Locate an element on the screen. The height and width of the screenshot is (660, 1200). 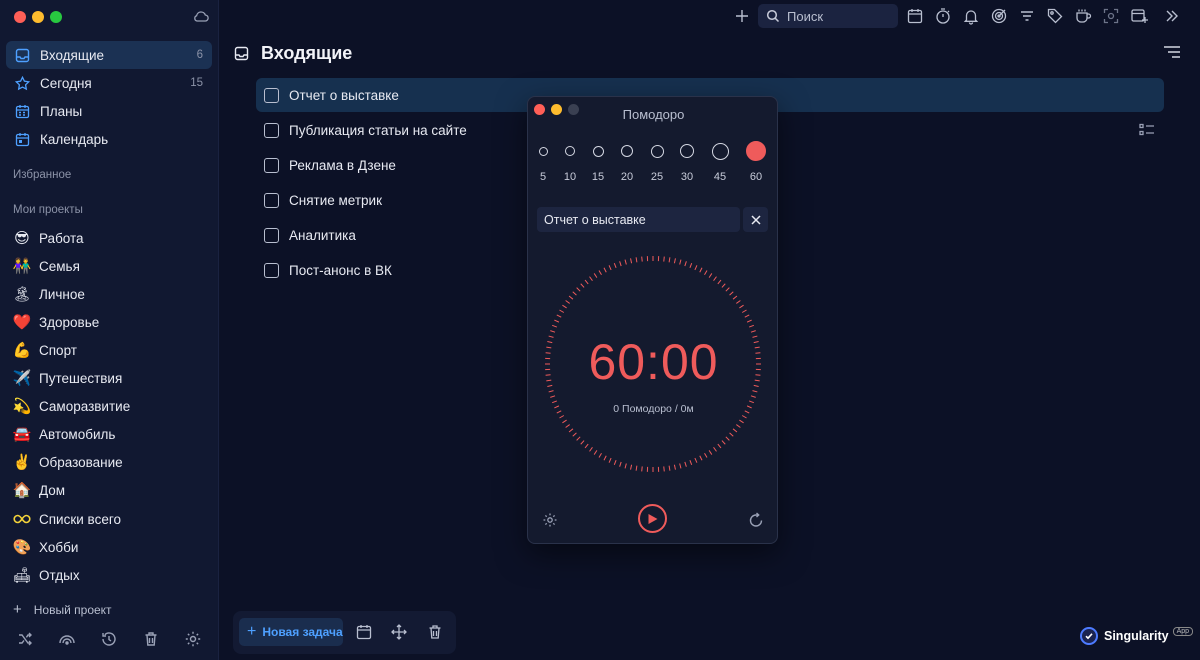
chevron-double-right-icon is located at coordinates (1172, 16).